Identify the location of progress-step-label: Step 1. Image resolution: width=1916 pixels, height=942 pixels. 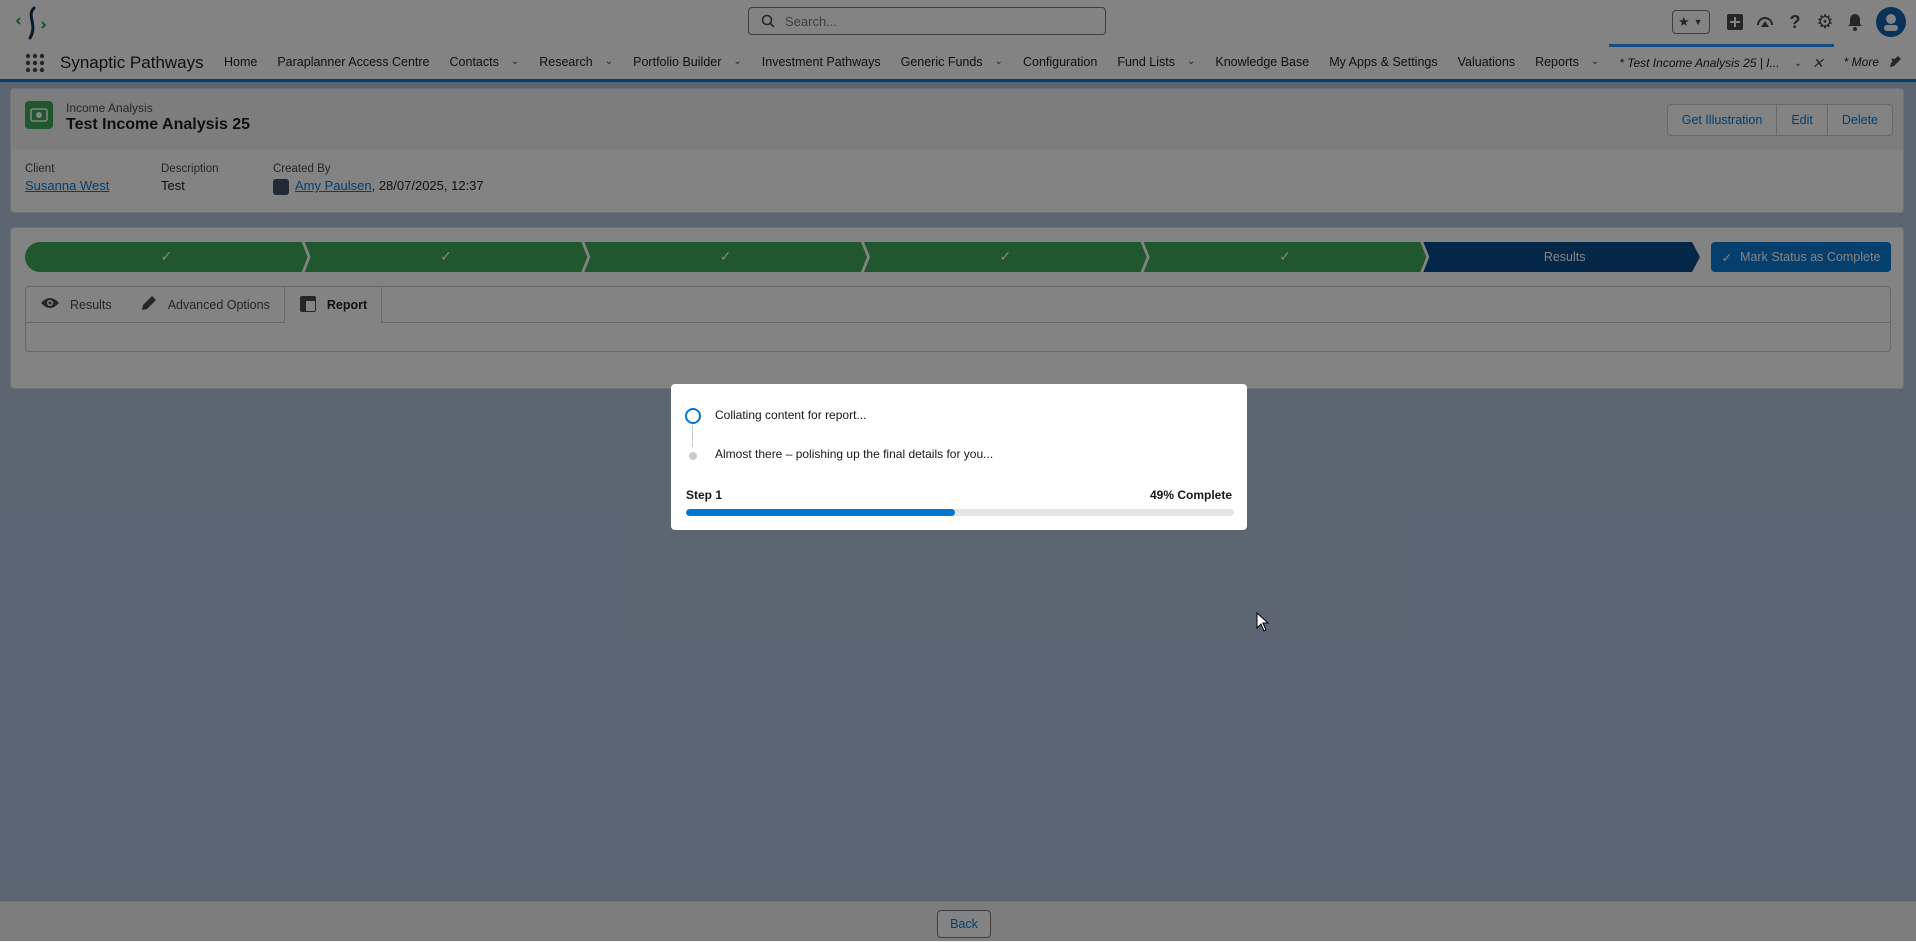
(704, 495).